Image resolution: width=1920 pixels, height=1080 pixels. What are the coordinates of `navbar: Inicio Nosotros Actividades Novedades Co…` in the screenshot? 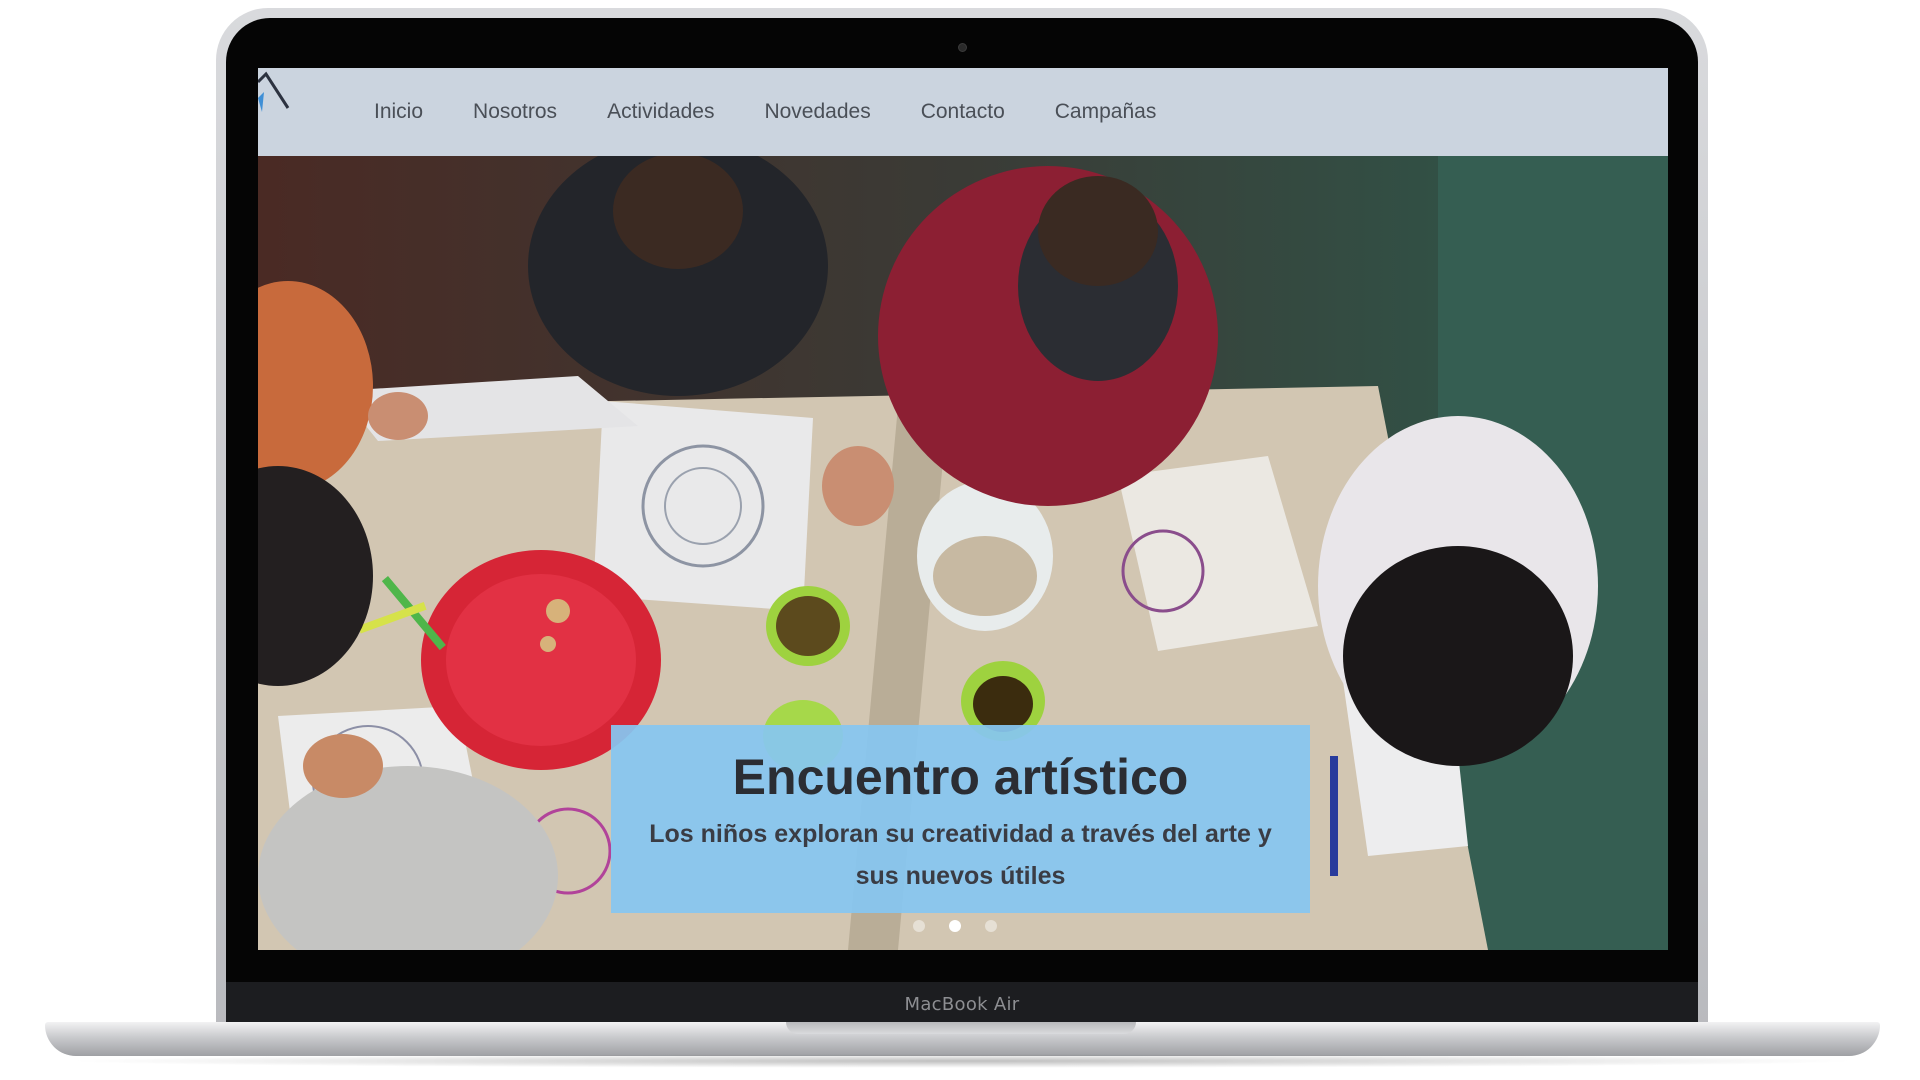 It's located at (963, 112).